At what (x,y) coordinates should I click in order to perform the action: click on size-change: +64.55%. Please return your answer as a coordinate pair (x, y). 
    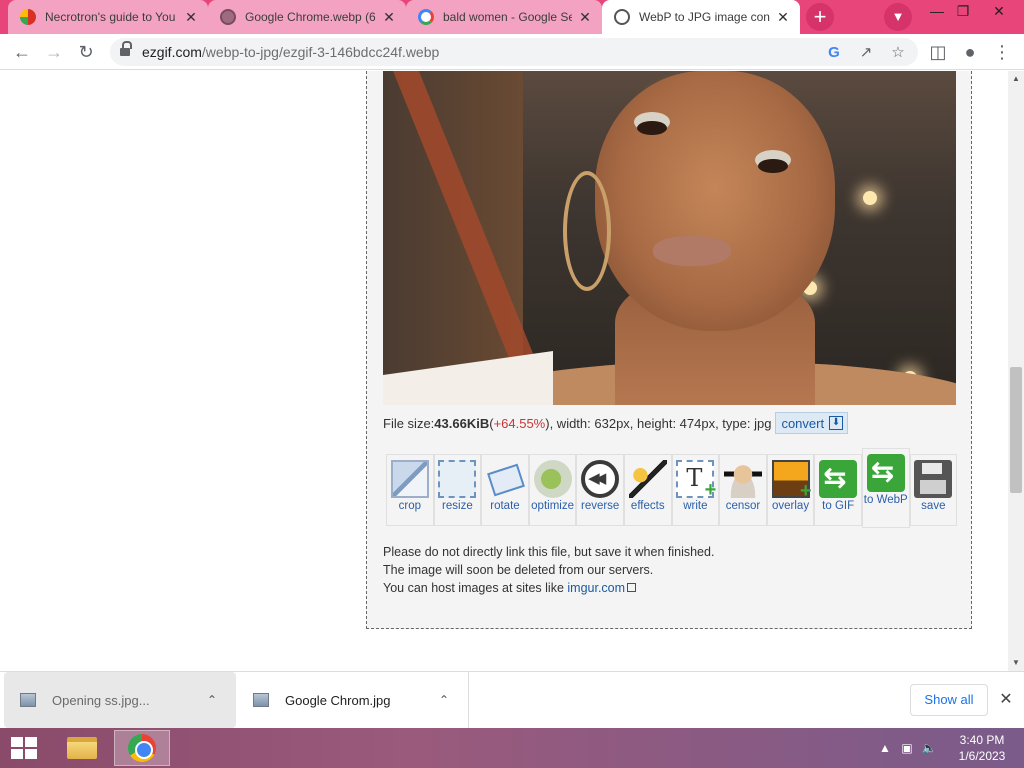
    Looking at the image, I should click on (519, 423).